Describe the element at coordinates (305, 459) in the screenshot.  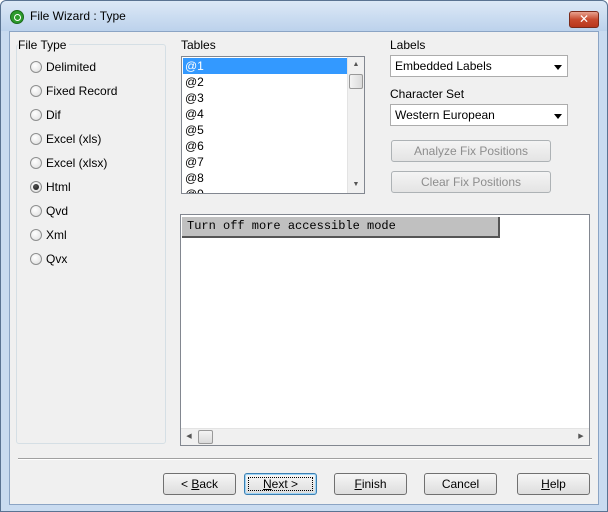
I see `footer-divider` at that location.